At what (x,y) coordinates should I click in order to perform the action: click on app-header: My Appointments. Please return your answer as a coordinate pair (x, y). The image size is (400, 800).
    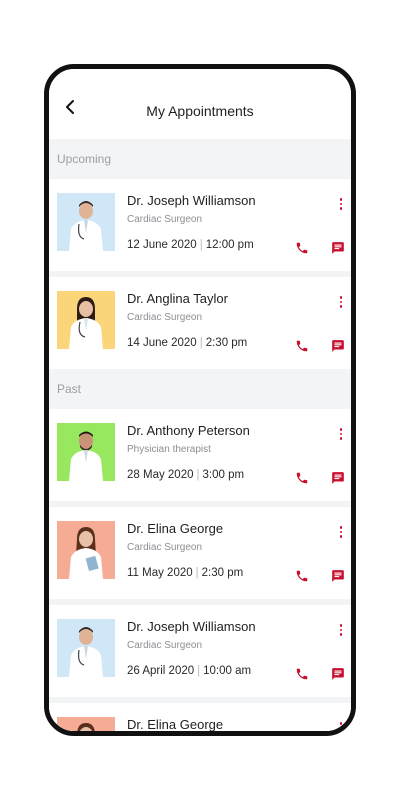
    Looking at the image, I should click on (200, 104).